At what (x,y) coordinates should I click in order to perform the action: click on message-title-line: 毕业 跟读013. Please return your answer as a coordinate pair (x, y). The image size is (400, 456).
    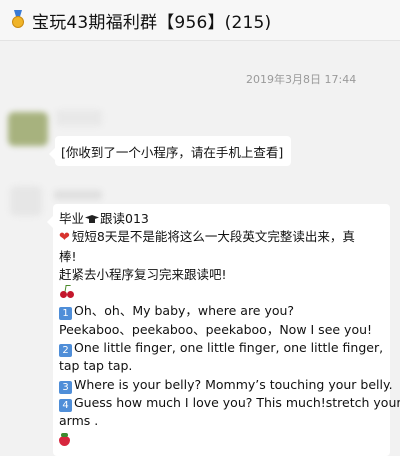
    Looking at the image, I should click on (104, 218).